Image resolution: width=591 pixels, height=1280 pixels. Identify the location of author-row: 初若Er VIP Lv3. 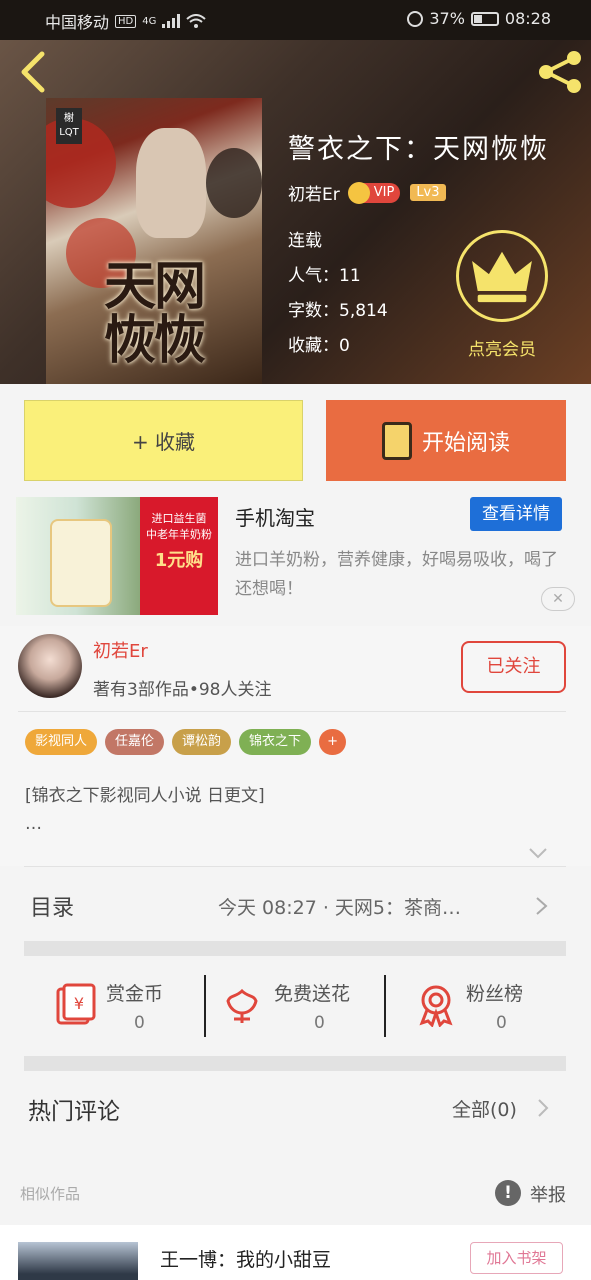
(367, 192).